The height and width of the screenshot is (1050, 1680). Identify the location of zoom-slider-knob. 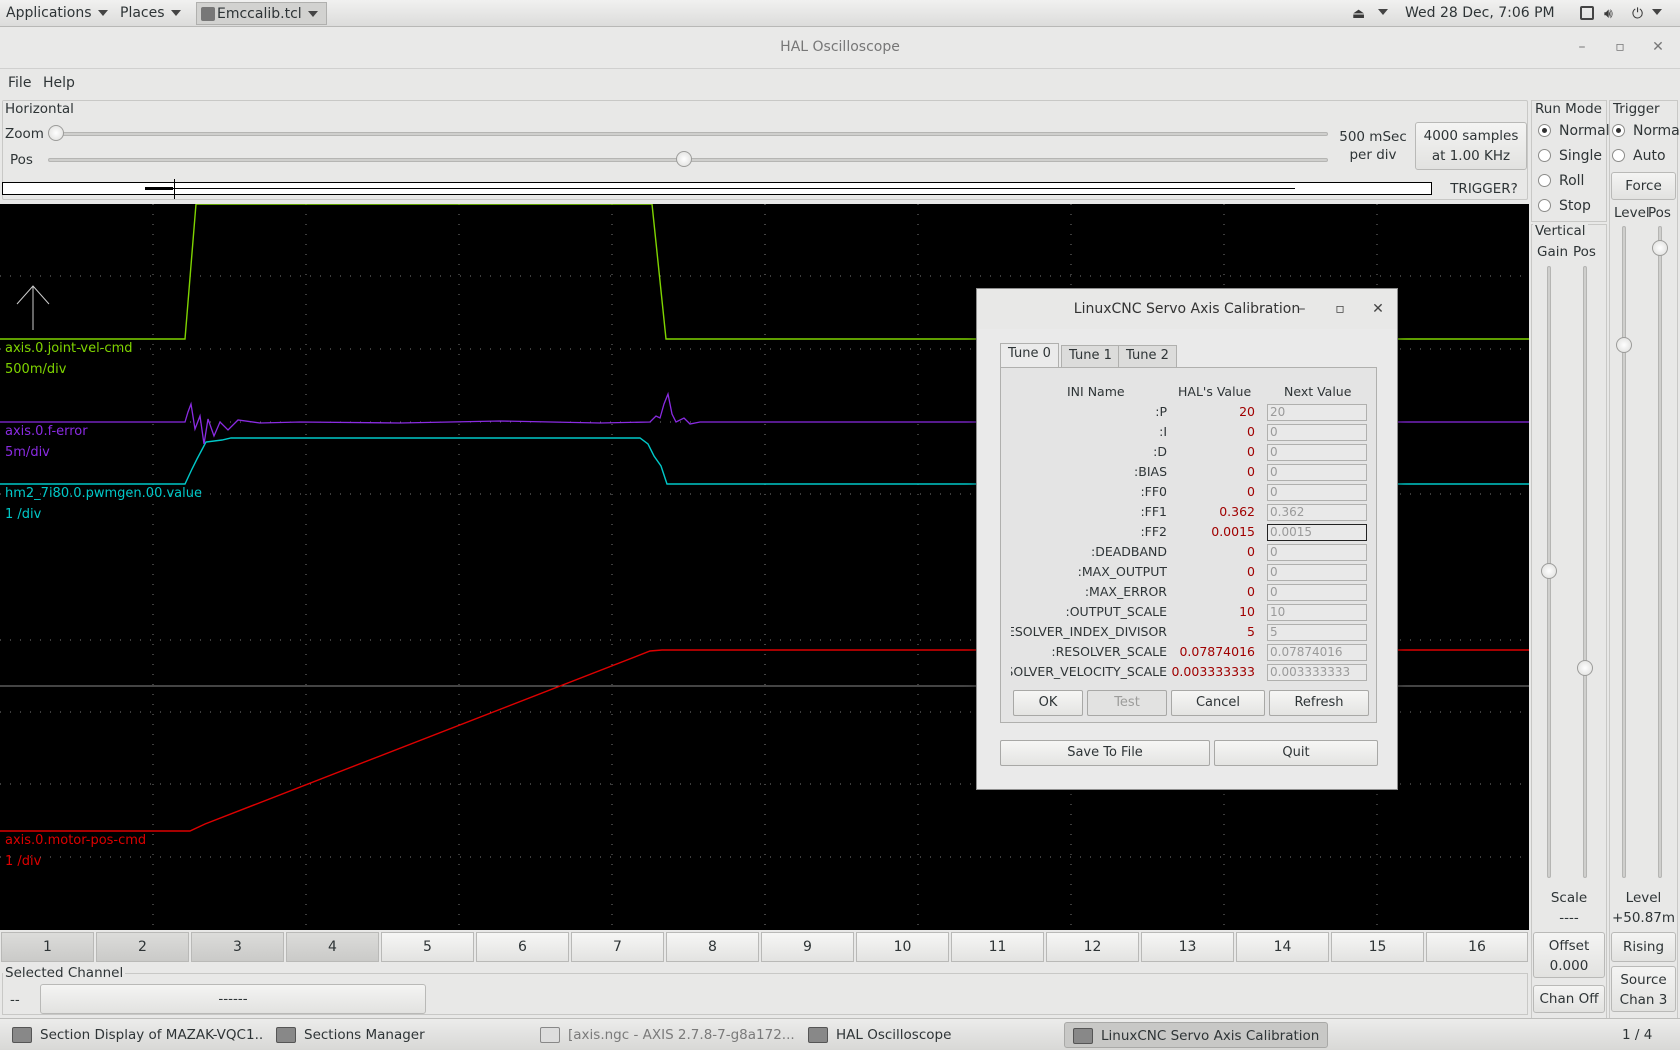
(56, 133).